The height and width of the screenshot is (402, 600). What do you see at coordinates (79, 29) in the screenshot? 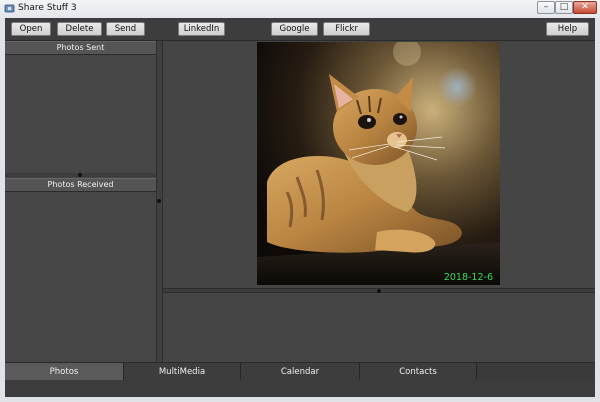
I see `delete-button: Delete` at bounding box center [79, 29].